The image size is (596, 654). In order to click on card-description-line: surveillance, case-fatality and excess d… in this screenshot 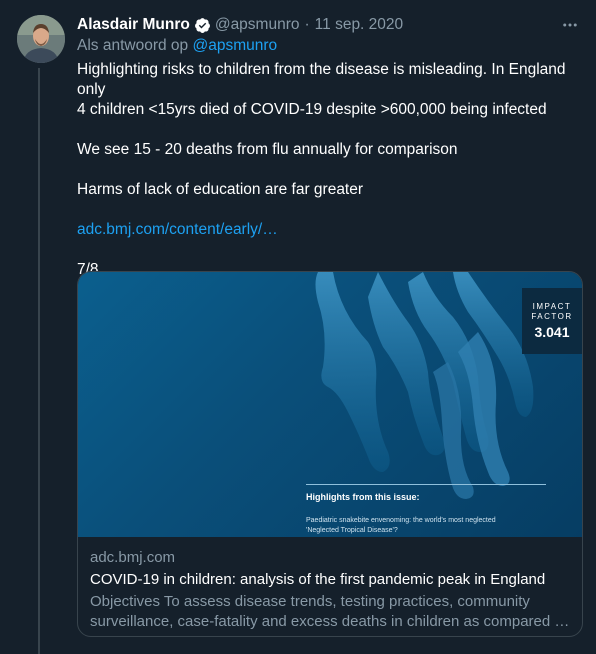, I will do `click(330, 621)`.